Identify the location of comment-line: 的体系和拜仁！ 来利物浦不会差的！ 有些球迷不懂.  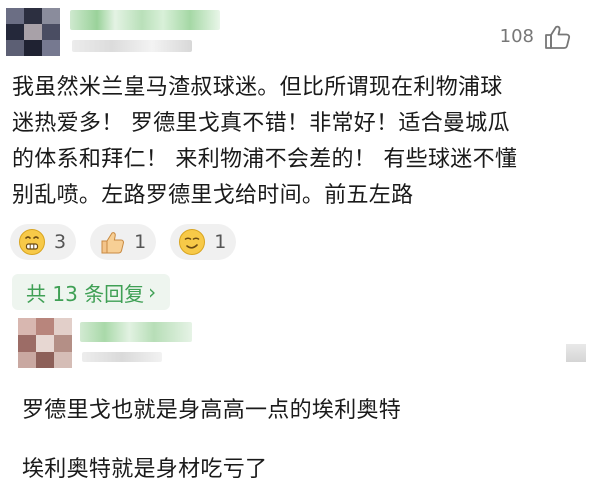
(265, 159).